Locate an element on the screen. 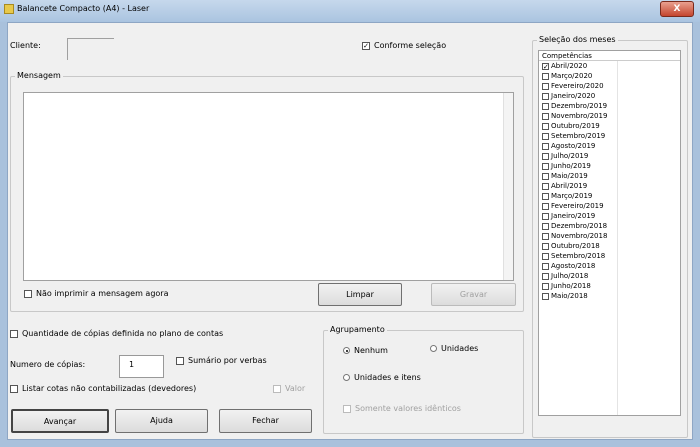 This screenshot has width=700, height=447. month-label: Junho/2019 is located at coordinates (571, 166).